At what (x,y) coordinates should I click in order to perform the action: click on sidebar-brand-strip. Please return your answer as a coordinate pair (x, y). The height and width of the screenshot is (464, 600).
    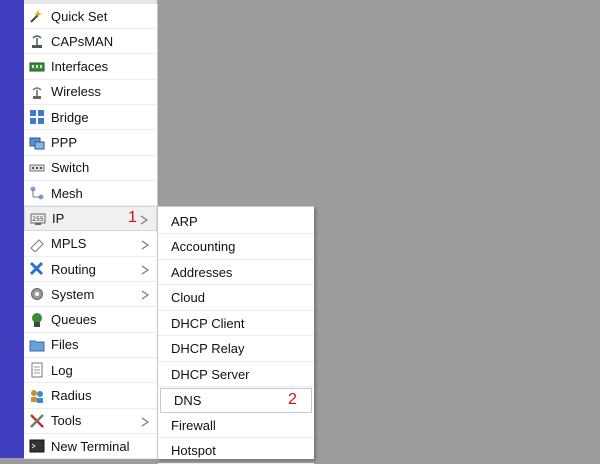
    Looking at the image, I should click on (12, 229).